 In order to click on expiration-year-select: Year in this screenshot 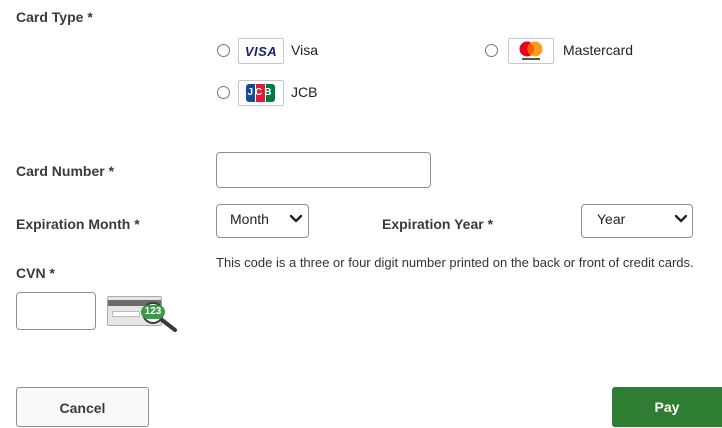, I will do `click(637, 221)`.